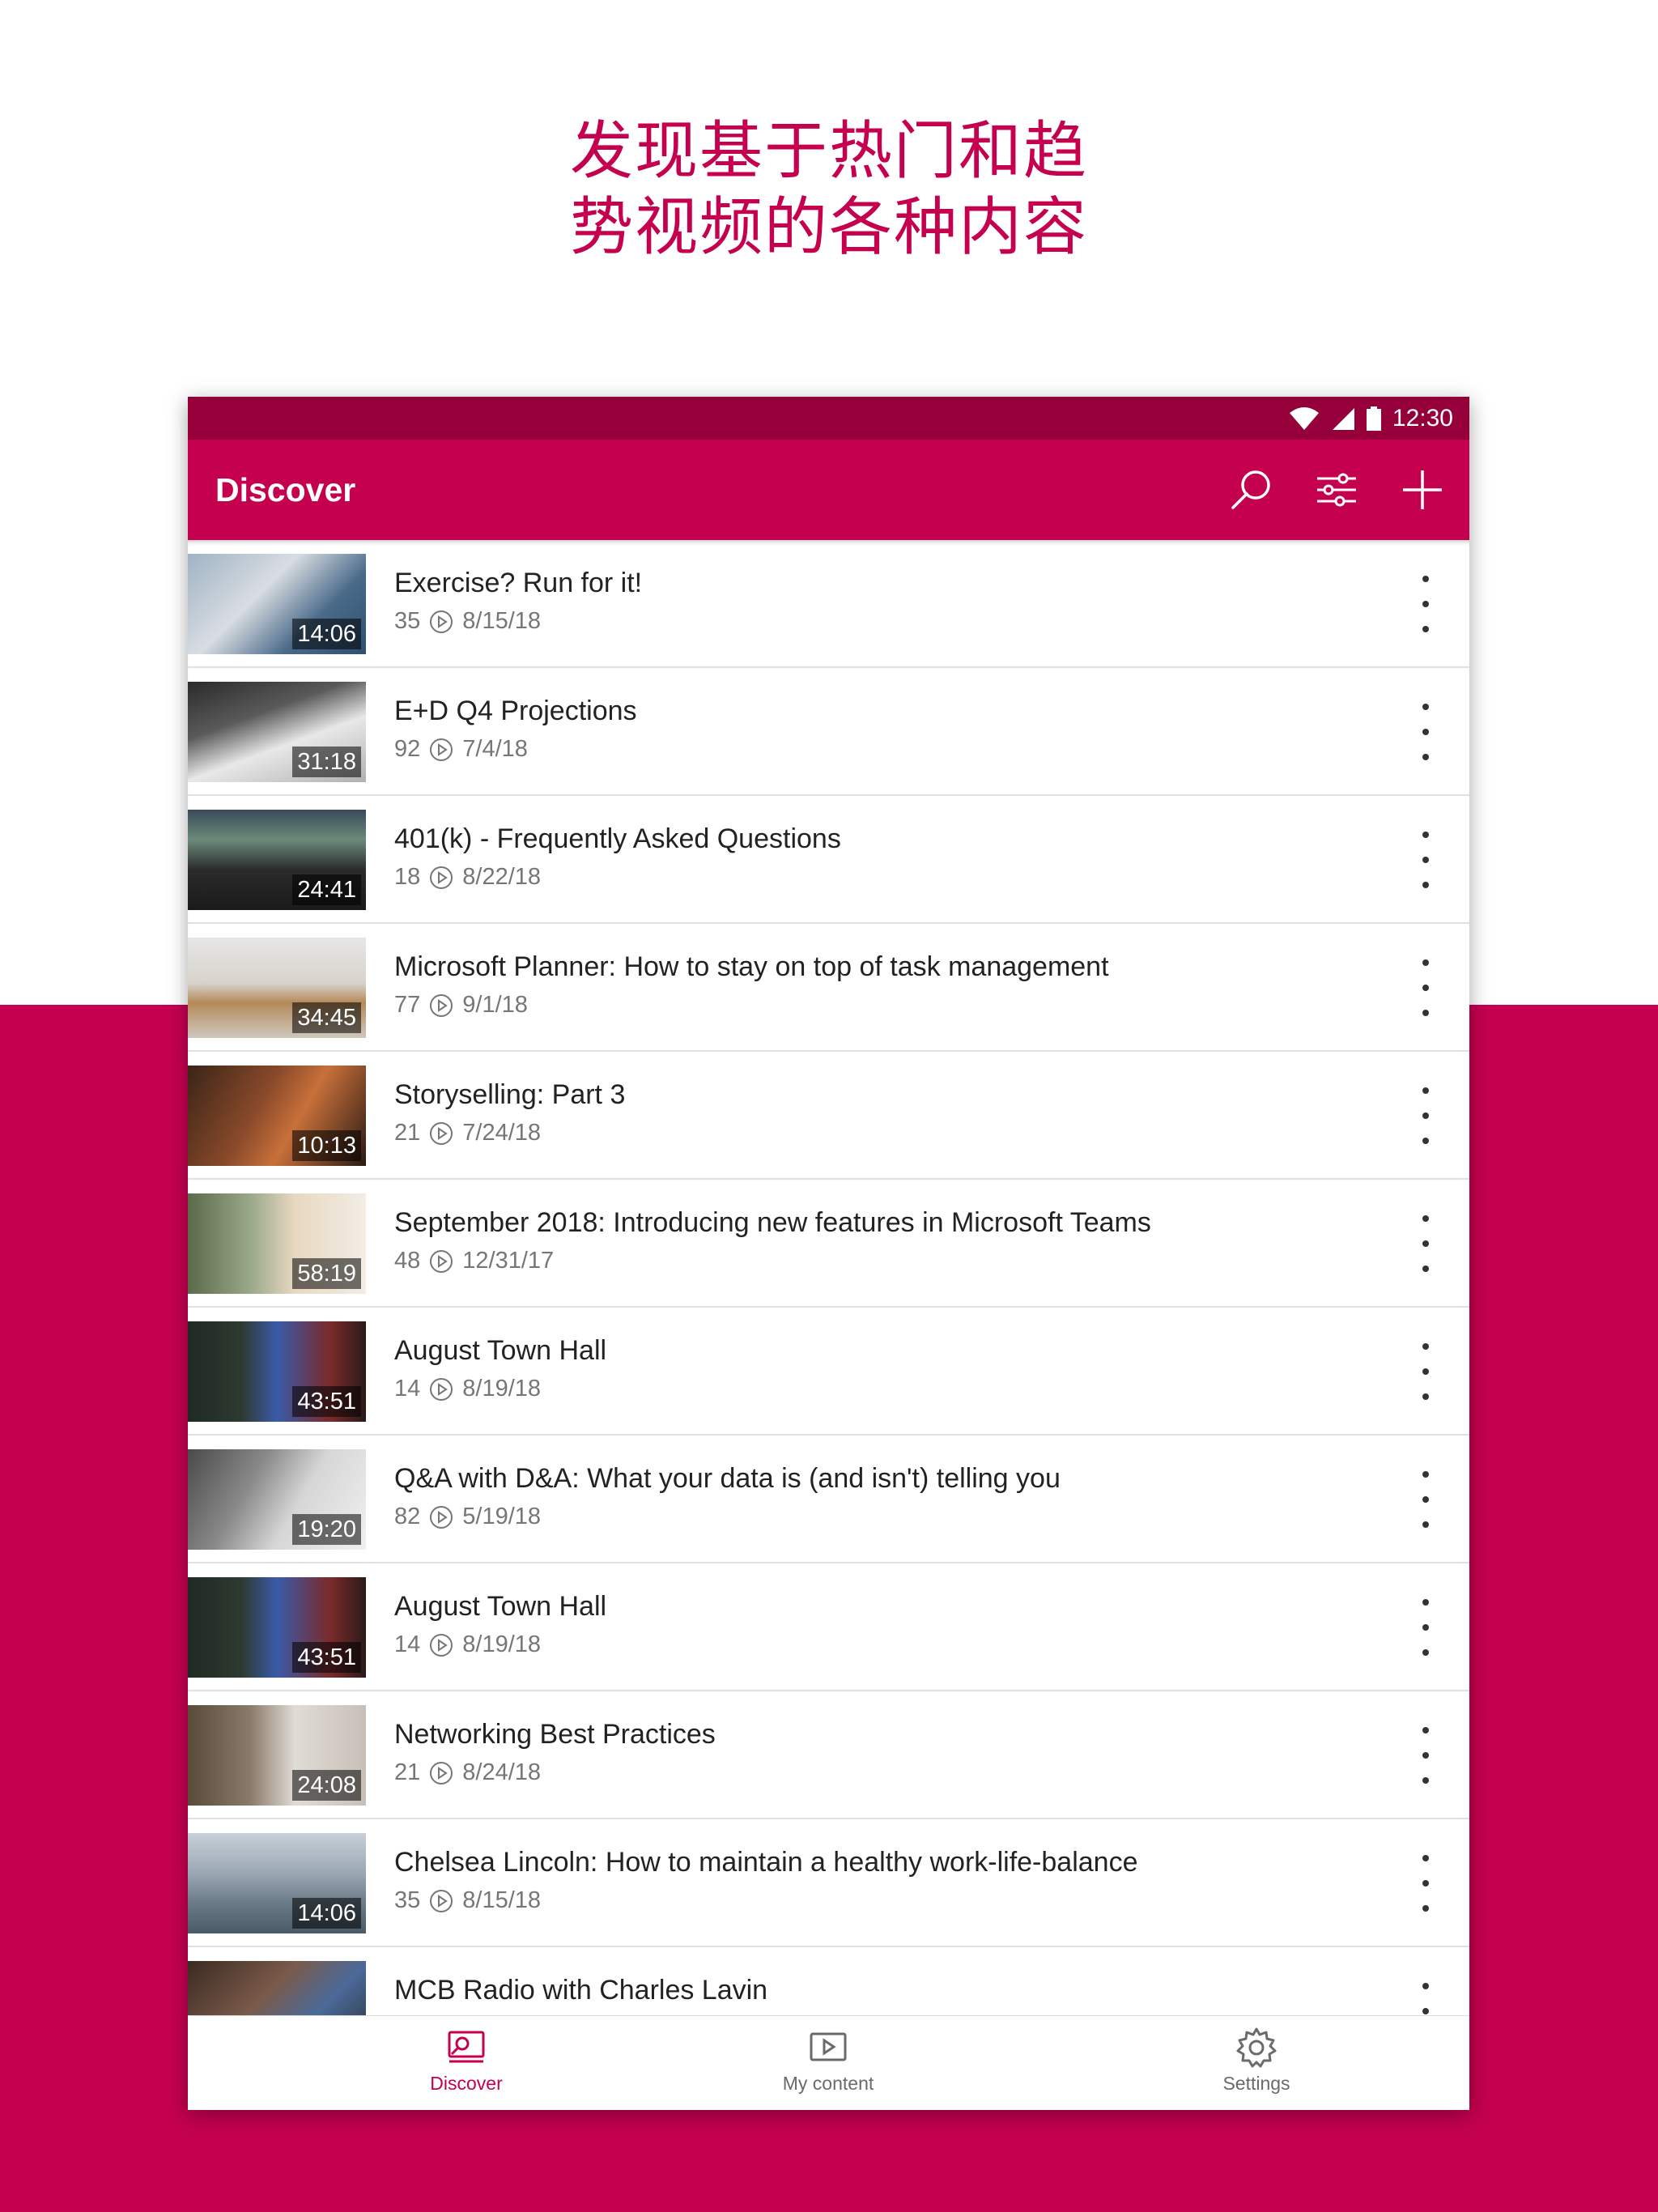 This screenshot has width=1658, height=2212. I want to click on video-date: 12/31/17, so click(508, 1261).